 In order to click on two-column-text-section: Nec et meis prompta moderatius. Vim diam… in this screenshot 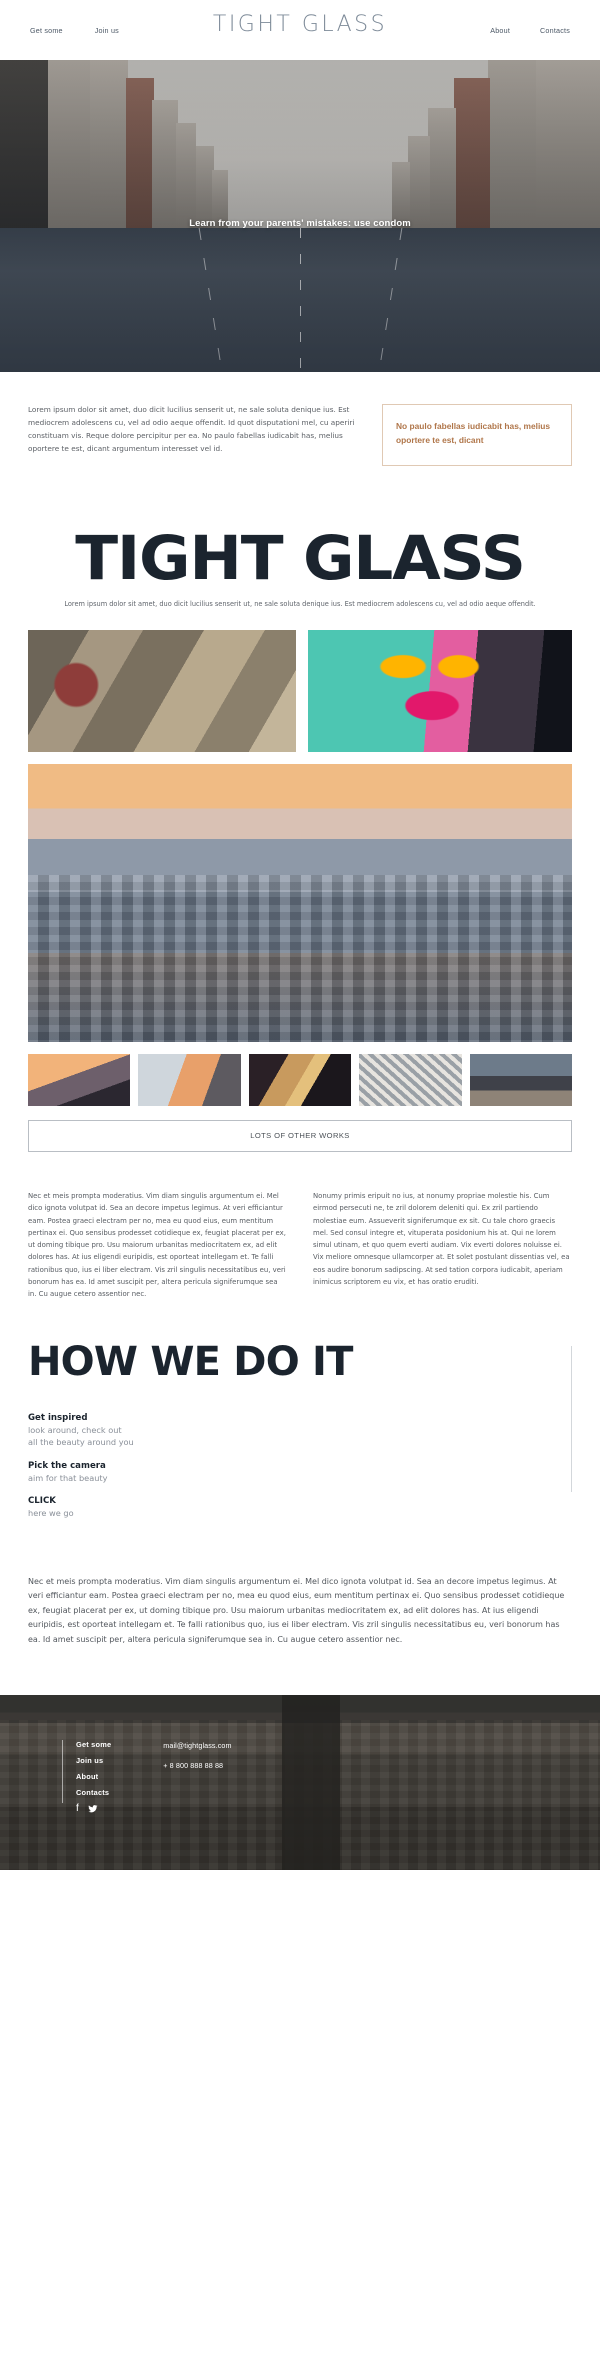, I will do `click(300, 1226)`.